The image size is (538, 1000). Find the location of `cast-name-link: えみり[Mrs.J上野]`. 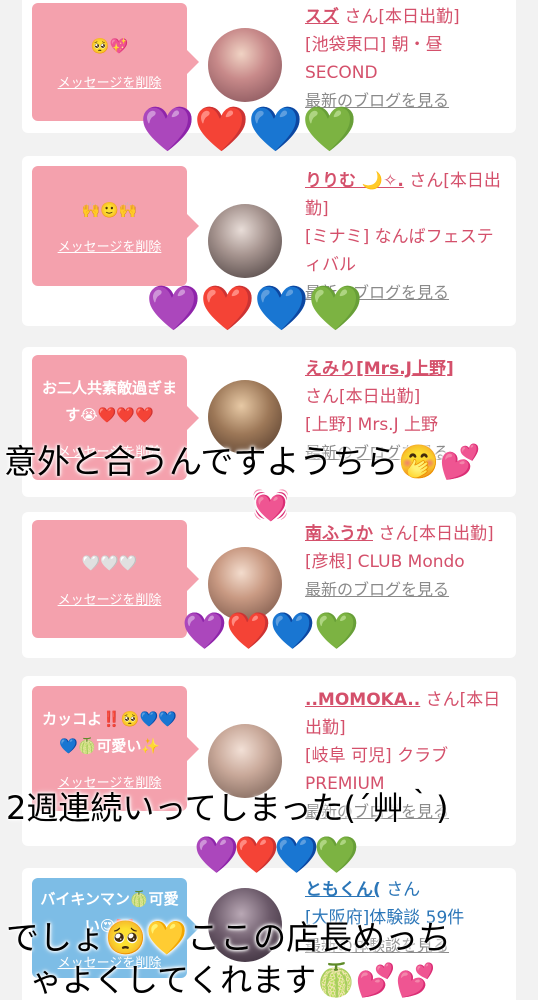

cast-name-link: えみり[Mrs.J上野] is located at coordinates (379, 369).